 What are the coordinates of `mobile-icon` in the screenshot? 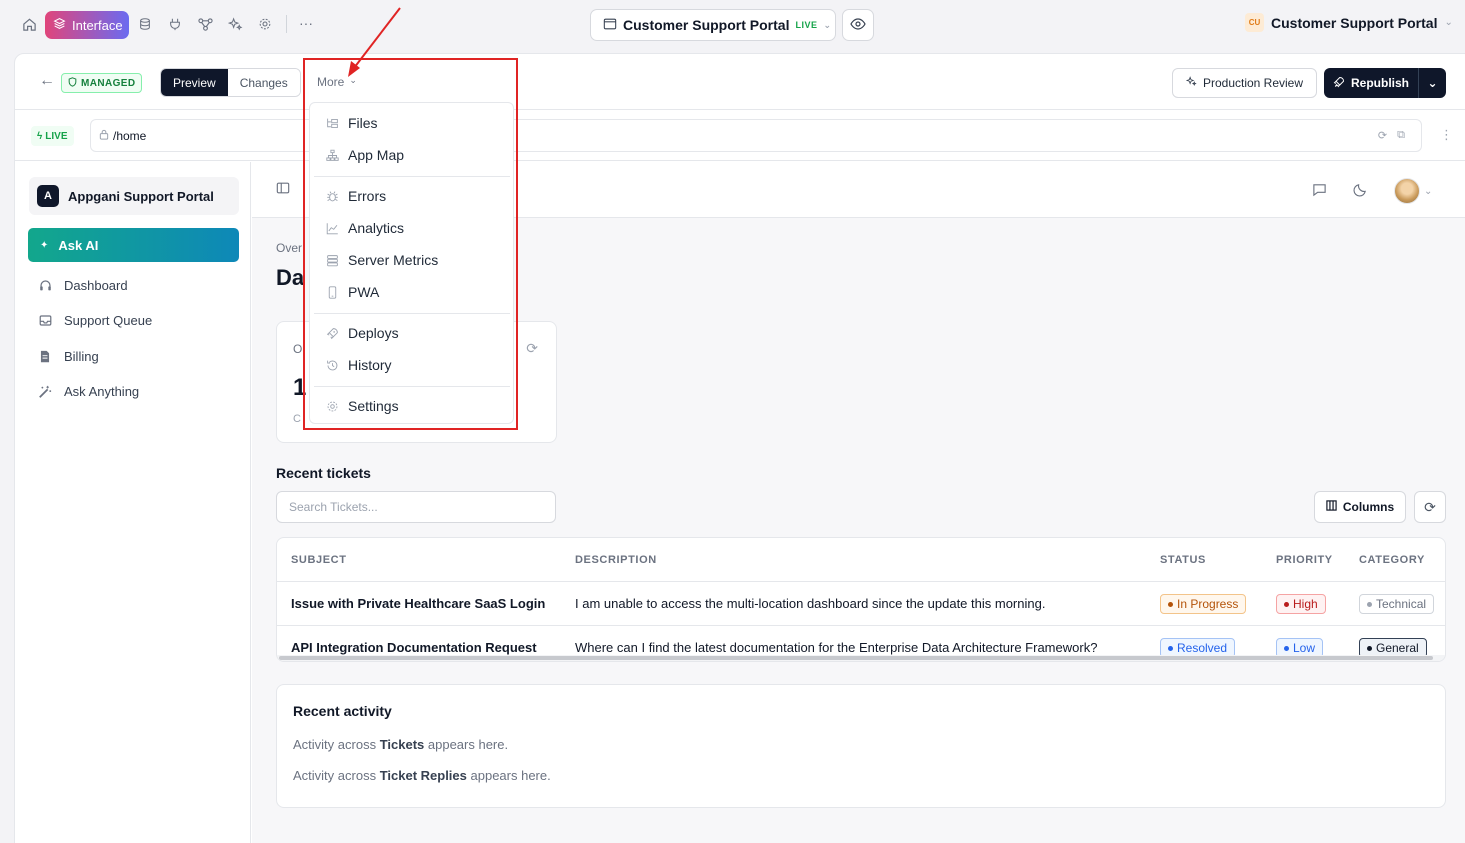 It's located at (332, 292).